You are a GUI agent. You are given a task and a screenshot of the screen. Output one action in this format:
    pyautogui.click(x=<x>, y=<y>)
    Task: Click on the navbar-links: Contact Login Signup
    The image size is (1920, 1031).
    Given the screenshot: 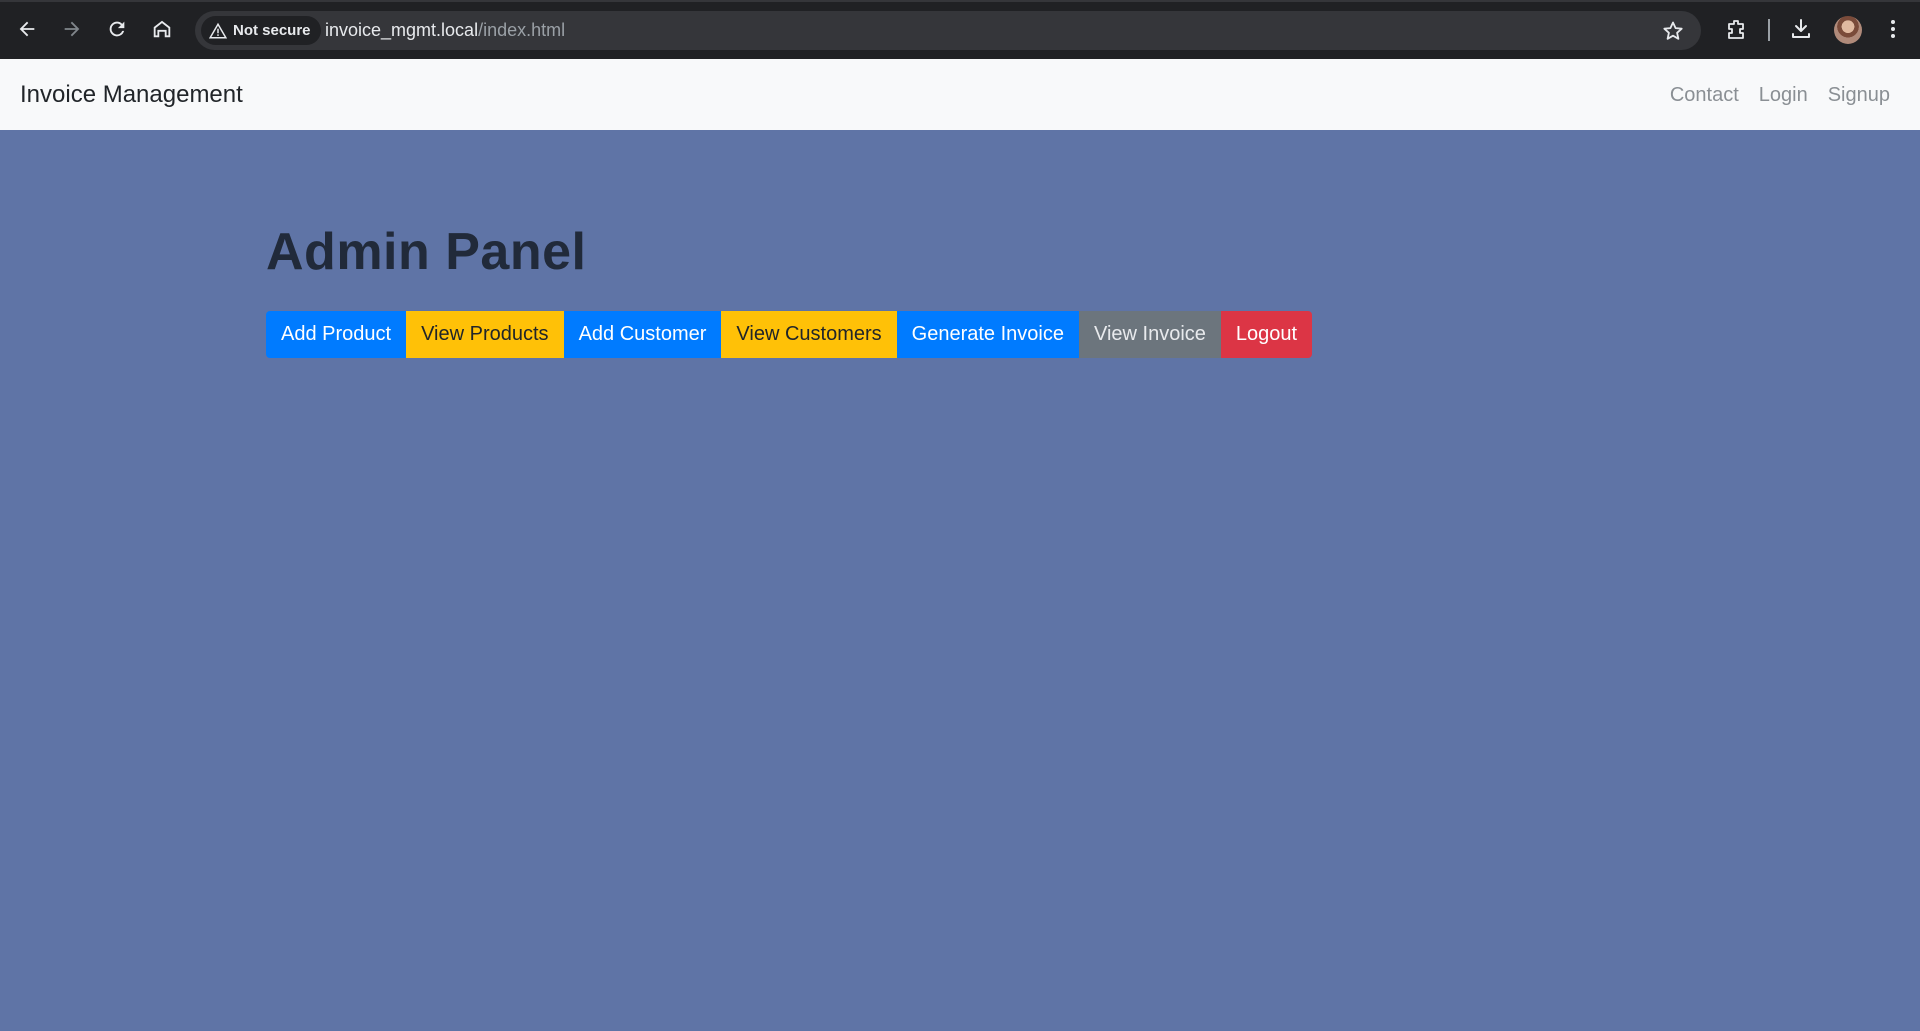 What is the action you would take?
    pyautogui.click(x=1780, y=95)
    